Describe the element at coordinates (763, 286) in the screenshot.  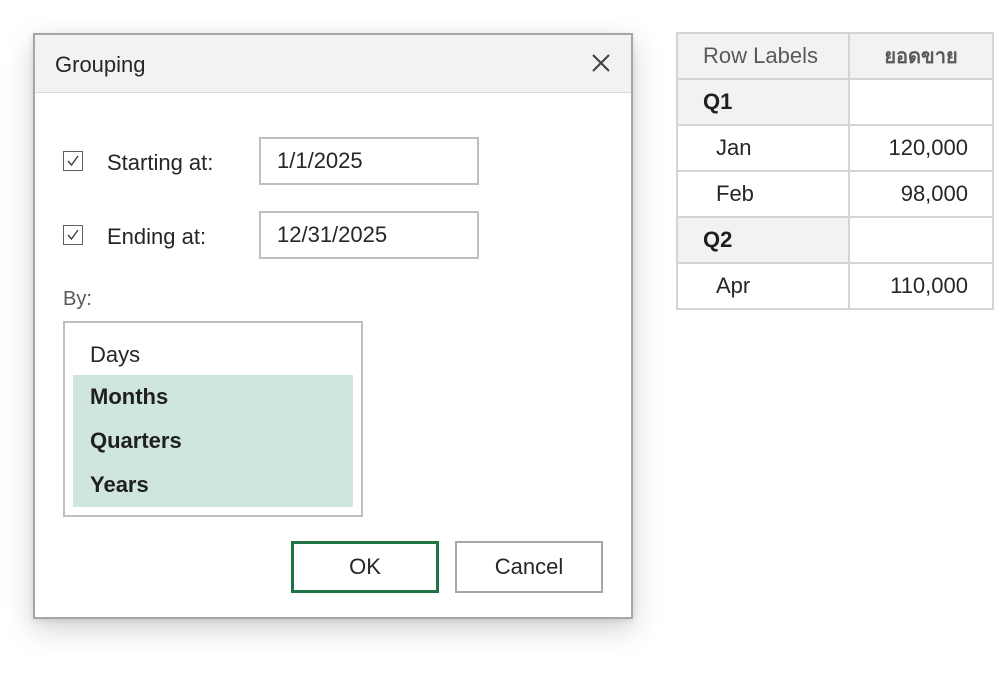
I see `row-label-cell: Apr` at that location.